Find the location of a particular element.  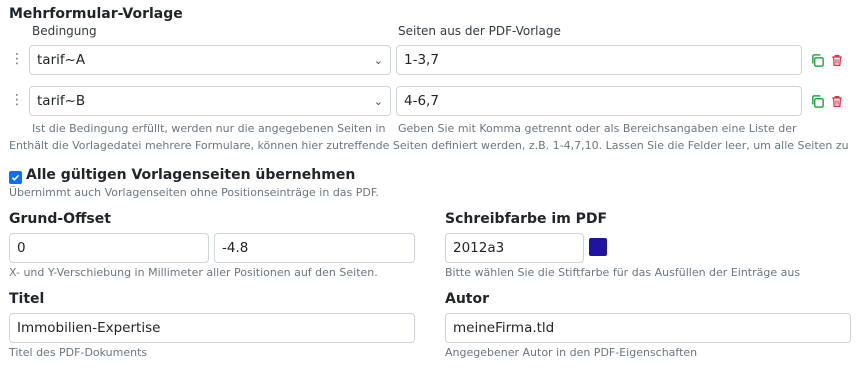

pages-input-1: 1-3,7 is located at coordinates (599, 60).